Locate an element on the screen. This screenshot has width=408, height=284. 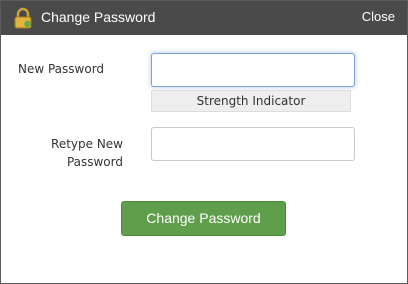
new-password-input is located at coordinates (253, 70).